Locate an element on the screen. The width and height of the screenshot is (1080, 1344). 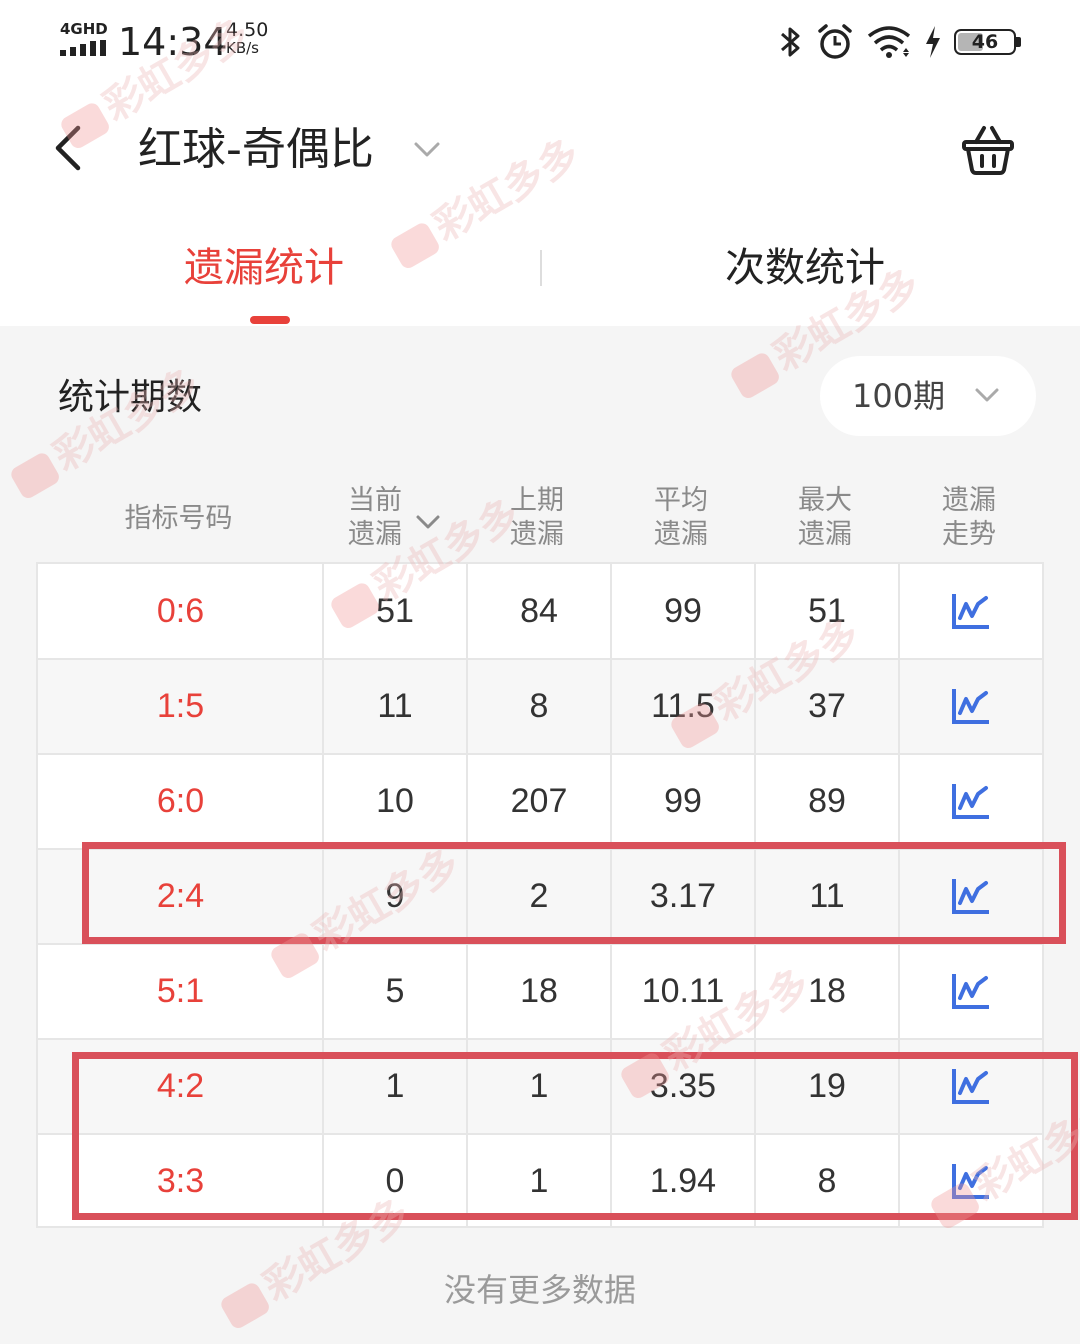
last-omission-cell: 8 is located at coordinates (539, 706).